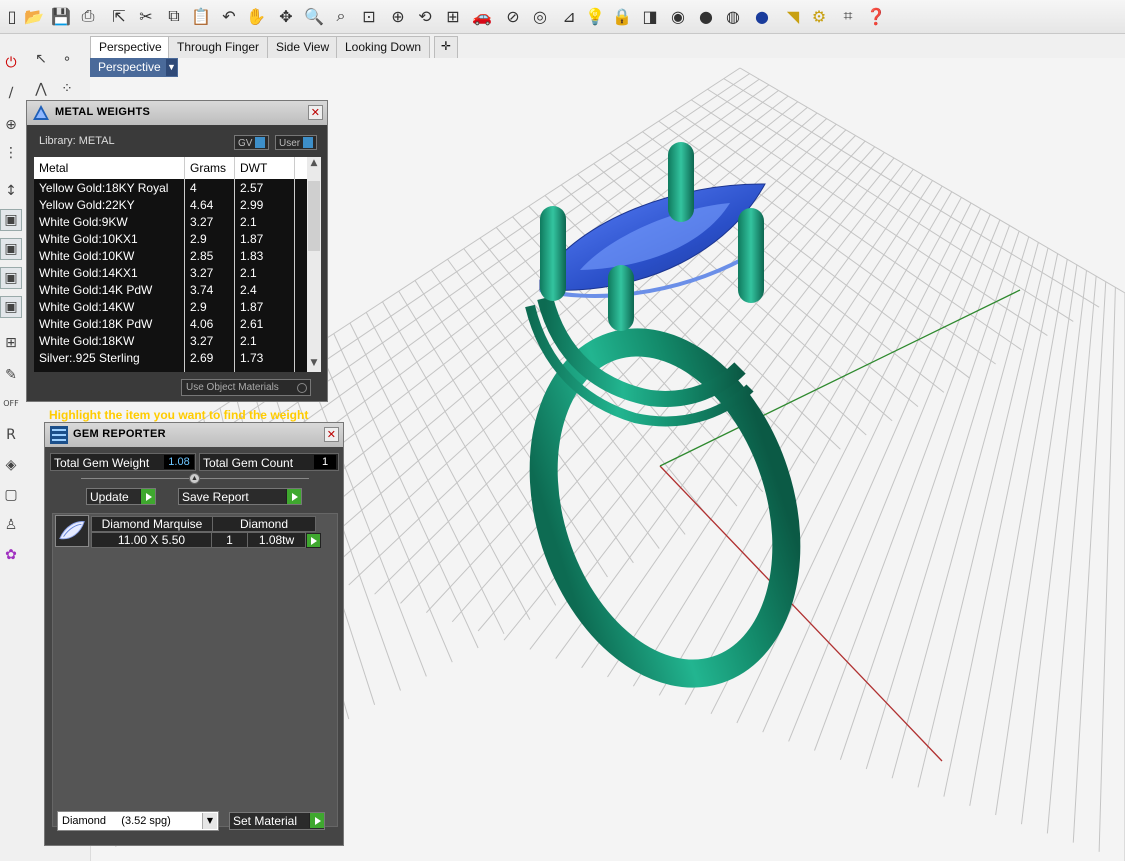 This screenshot has height=861, width=1125. What do you see at coordinates (201, 16) in the screenshot?
I see `paste-icon: 📋` at bounding box center [201, 16].